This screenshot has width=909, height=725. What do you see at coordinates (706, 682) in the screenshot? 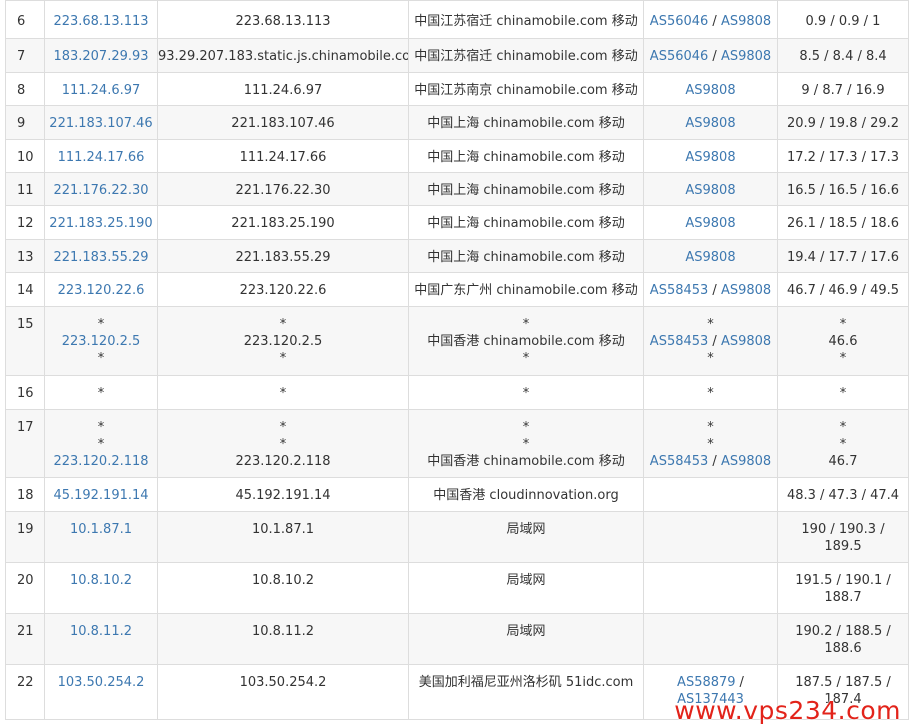
I see `asn-link: AS58879` at bounding box center [706, 682].